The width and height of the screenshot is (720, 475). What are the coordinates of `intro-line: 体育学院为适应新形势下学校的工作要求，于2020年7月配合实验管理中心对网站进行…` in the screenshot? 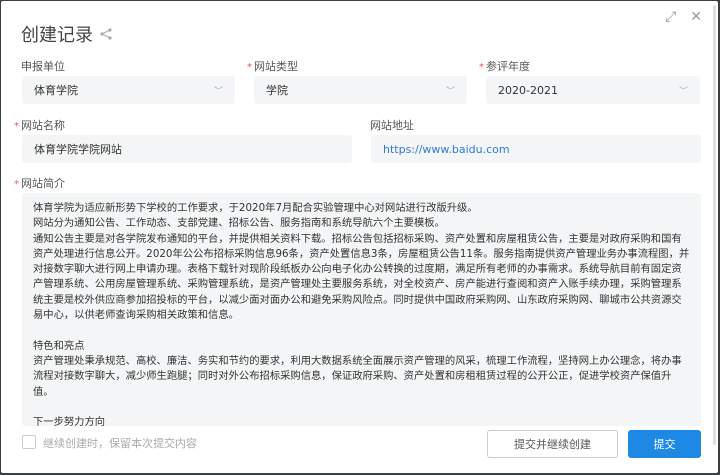 It's located at (255, 208).